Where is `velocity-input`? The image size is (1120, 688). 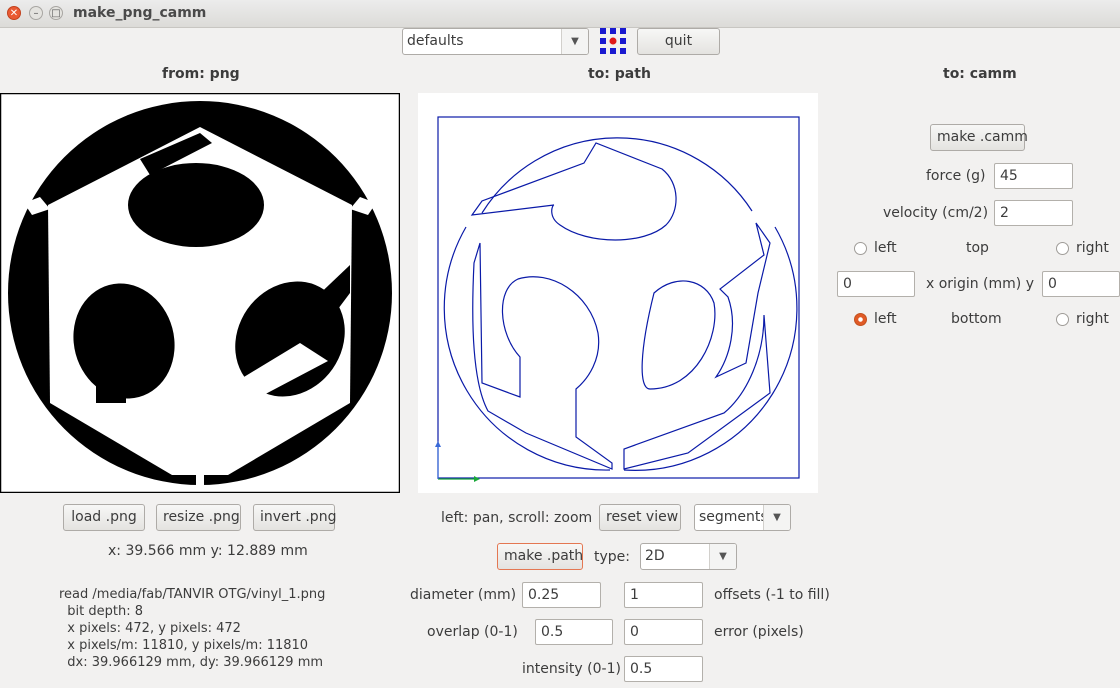 velocity-input is located at coordinates (1033, 213).